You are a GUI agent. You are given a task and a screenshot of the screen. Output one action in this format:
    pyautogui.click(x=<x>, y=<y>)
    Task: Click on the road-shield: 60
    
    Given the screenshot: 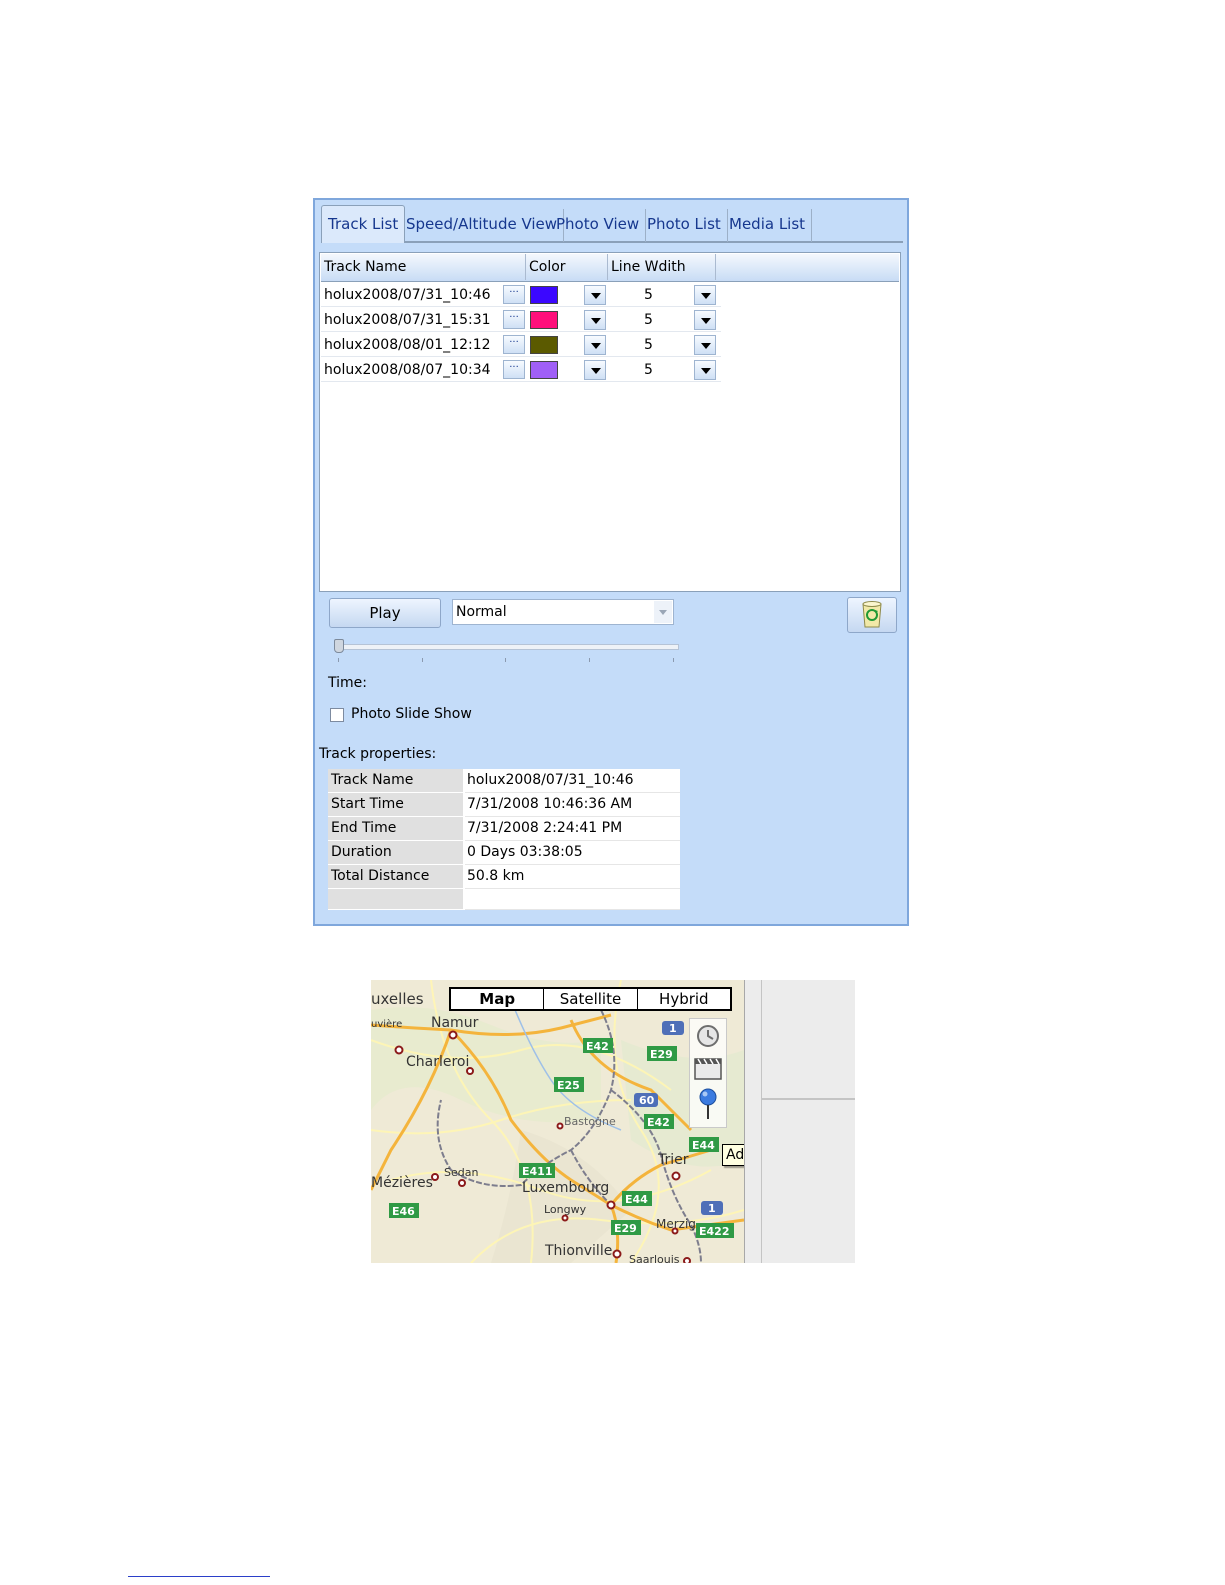 What is the action you would take?
    pyautogui.click(x=647, y=1100)
    